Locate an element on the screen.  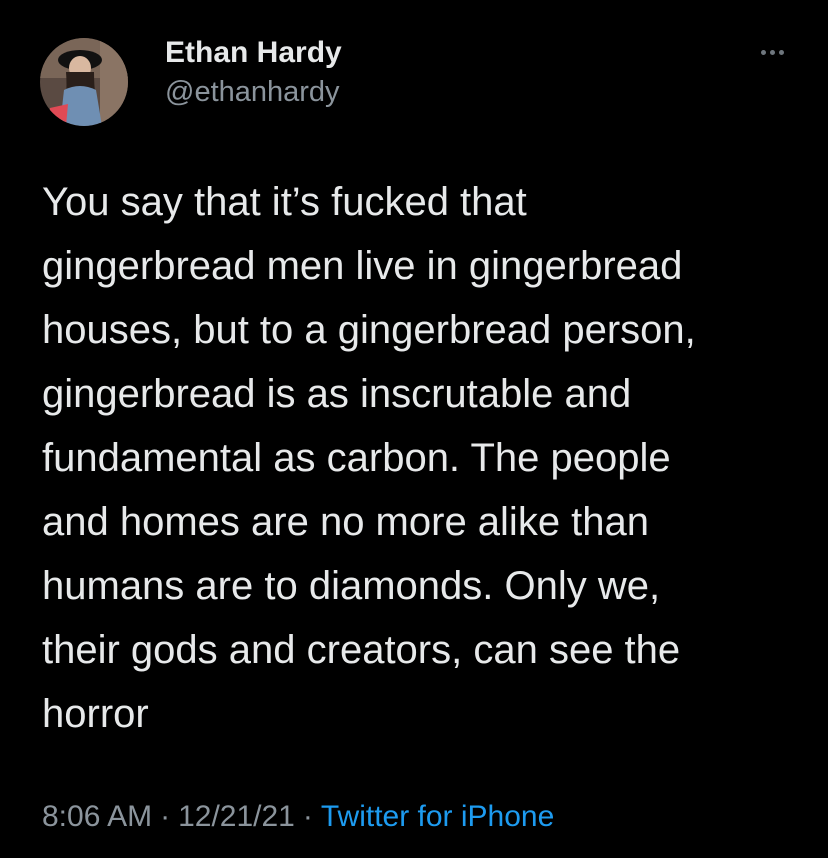
more-horizontal-icon is located at coordinates (772, 52).